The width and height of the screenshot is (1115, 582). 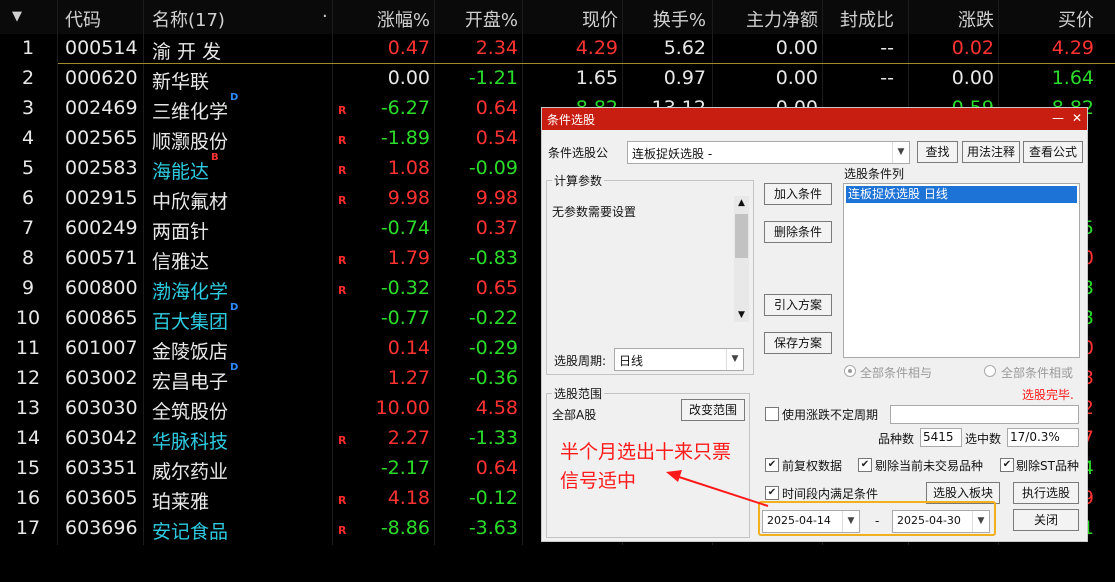 I want to click on total-value: 5415, so click(x=938, y=437).